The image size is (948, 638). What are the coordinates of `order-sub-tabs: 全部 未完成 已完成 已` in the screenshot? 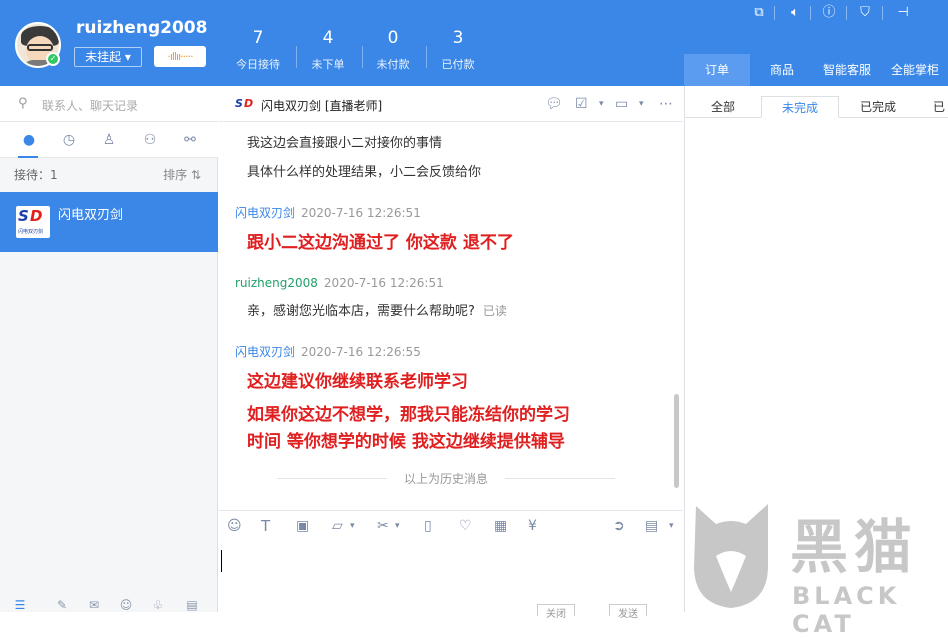 It's located at (816, 107).